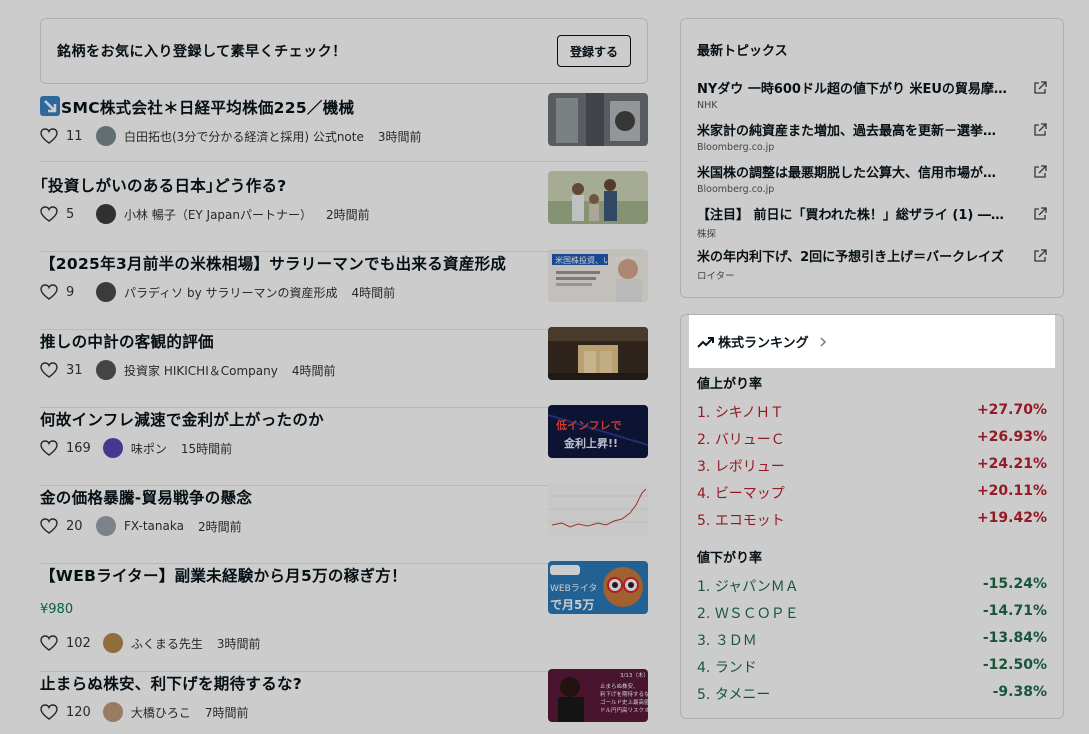 The height and width of the screenshot is (734, 1089). I want to click on ranking-header-link: 株式ランキング, so click(872, 341).